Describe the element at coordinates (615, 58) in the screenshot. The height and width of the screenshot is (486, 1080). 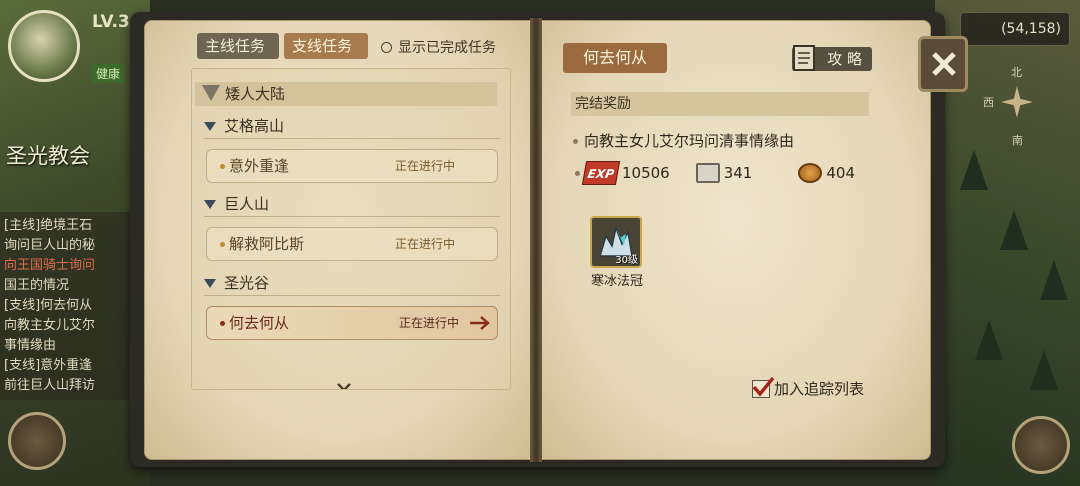
I see `quest-title: 何去何从` at that location.